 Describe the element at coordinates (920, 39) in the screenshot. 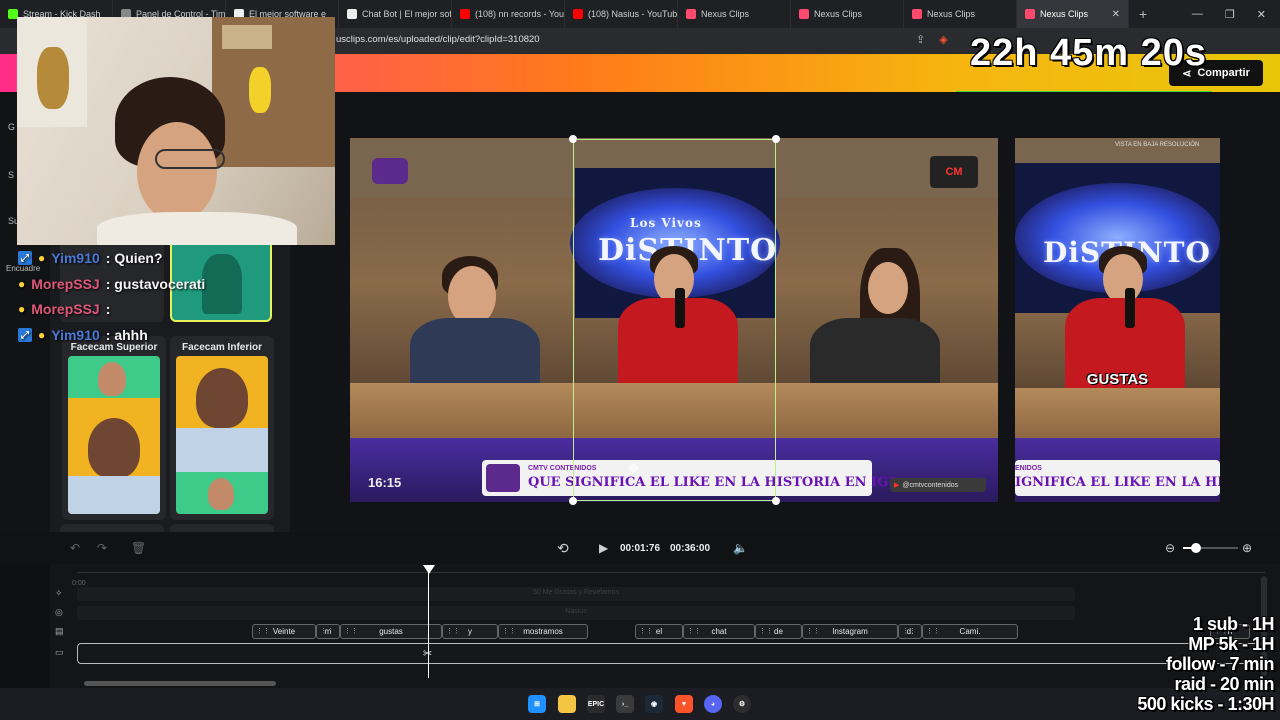

I see `share-page-icon: ⇪` at that location.